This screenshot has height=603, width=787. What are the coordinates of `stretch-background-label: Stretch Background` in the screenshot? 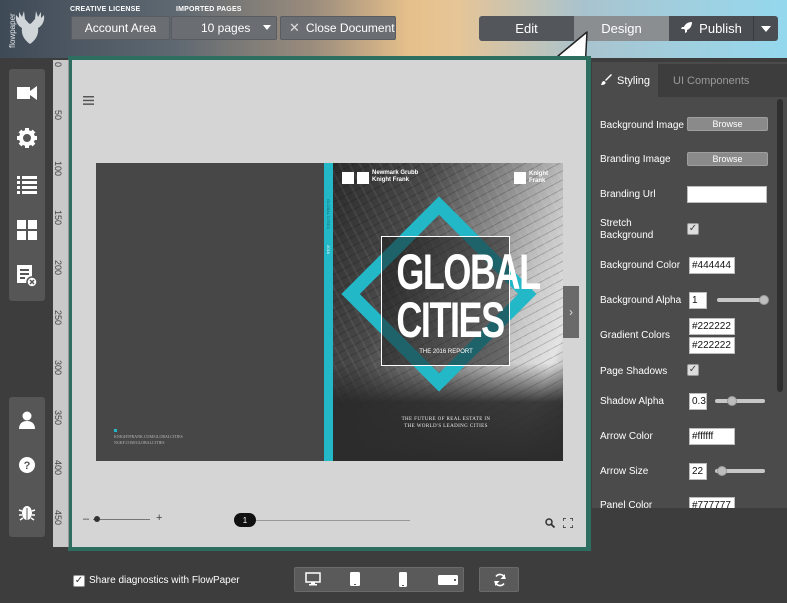 It's located at (626, 230).